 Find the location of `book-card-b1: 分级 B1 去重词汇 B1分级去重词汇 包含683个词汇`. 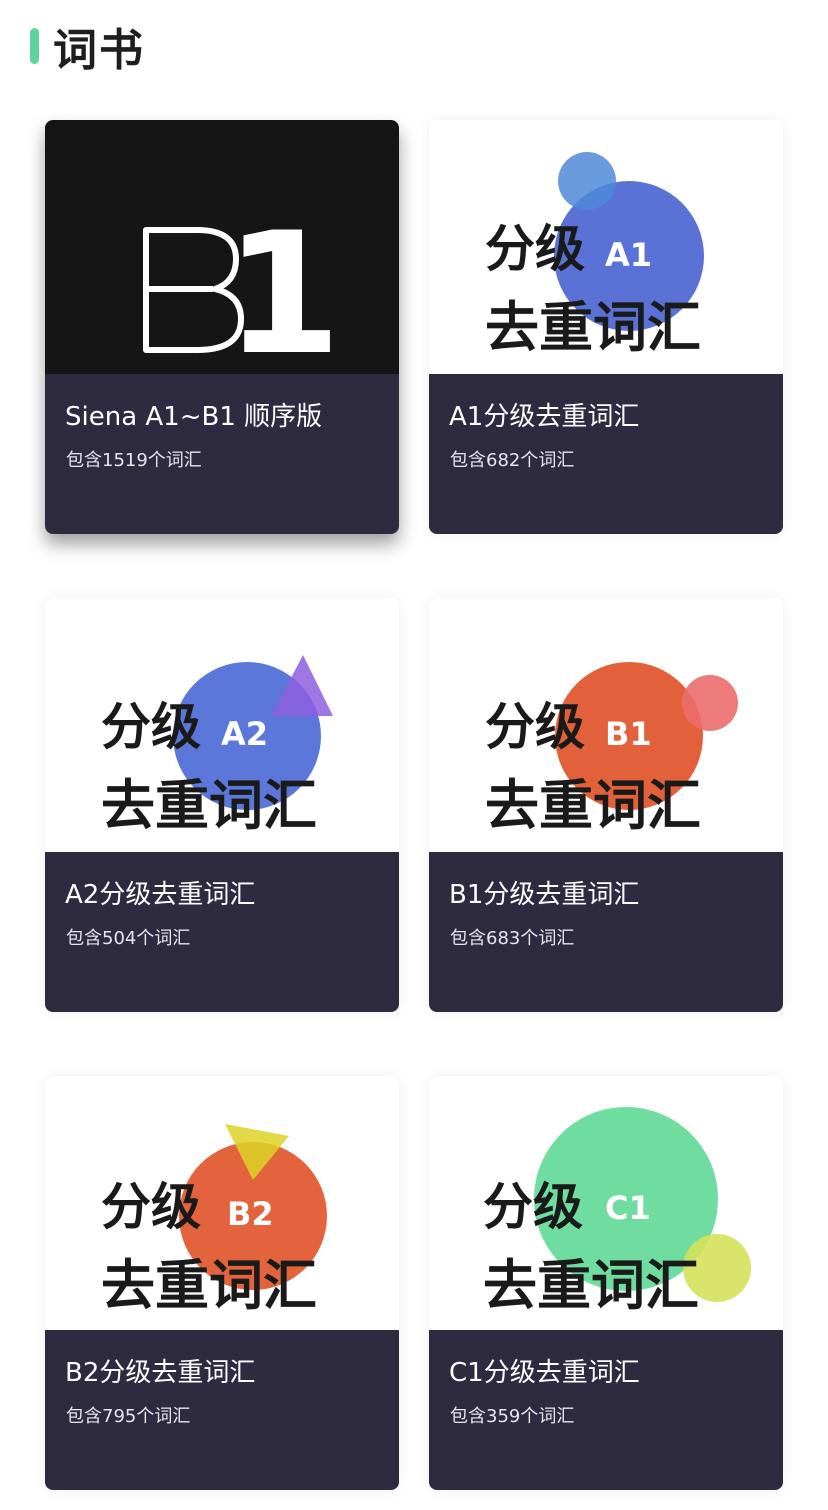

book-card-b1: 分级 B1 去重词汇 B1分级去重词汇 包含683个词汇 is located at coordinates (606, 805).